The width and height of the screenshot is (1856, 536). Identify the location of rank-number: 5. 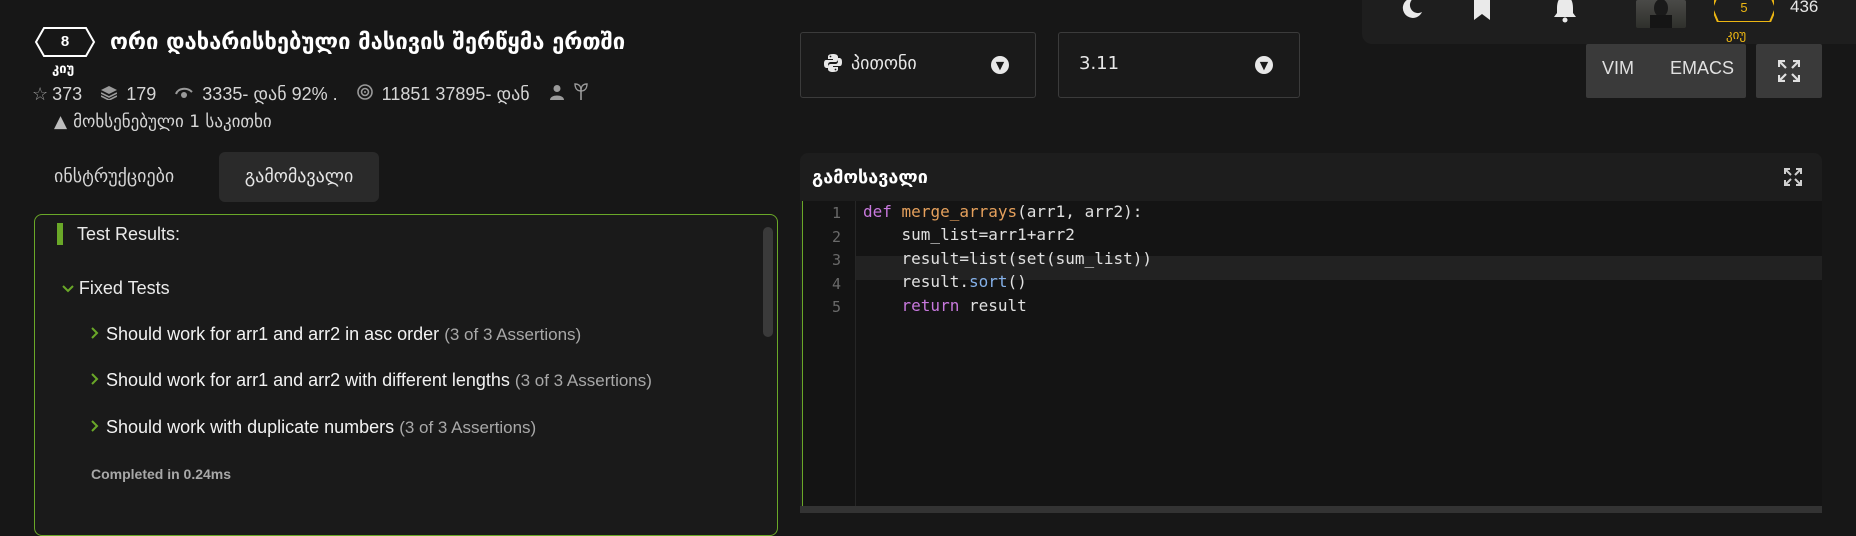
(1744, 7).